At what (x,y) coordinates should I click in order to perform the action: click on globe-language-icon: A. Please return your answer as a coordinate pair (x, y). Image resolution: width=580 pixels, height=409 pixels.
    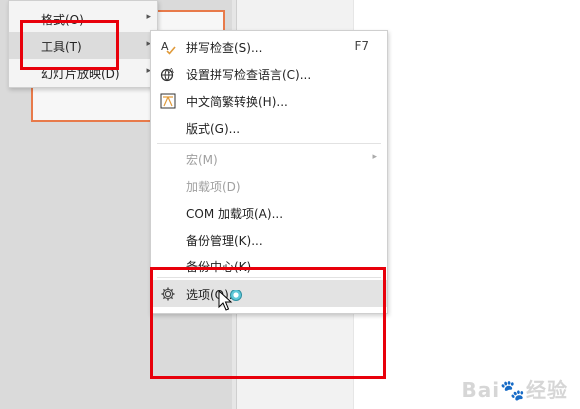
    Looking at the image, I should click on (168, 74).